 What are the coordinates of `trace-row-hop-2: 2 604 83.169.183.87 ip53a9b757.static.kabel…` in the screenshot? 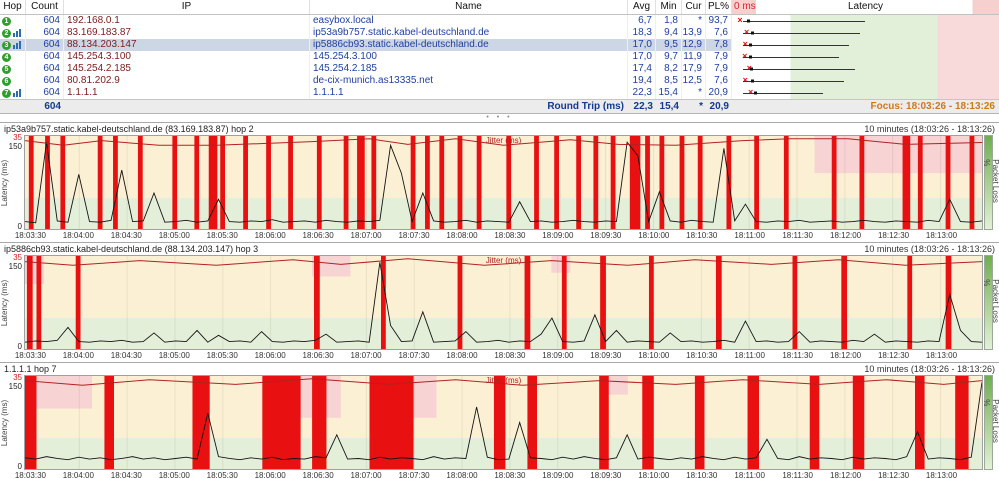 It's located at (499, 33).